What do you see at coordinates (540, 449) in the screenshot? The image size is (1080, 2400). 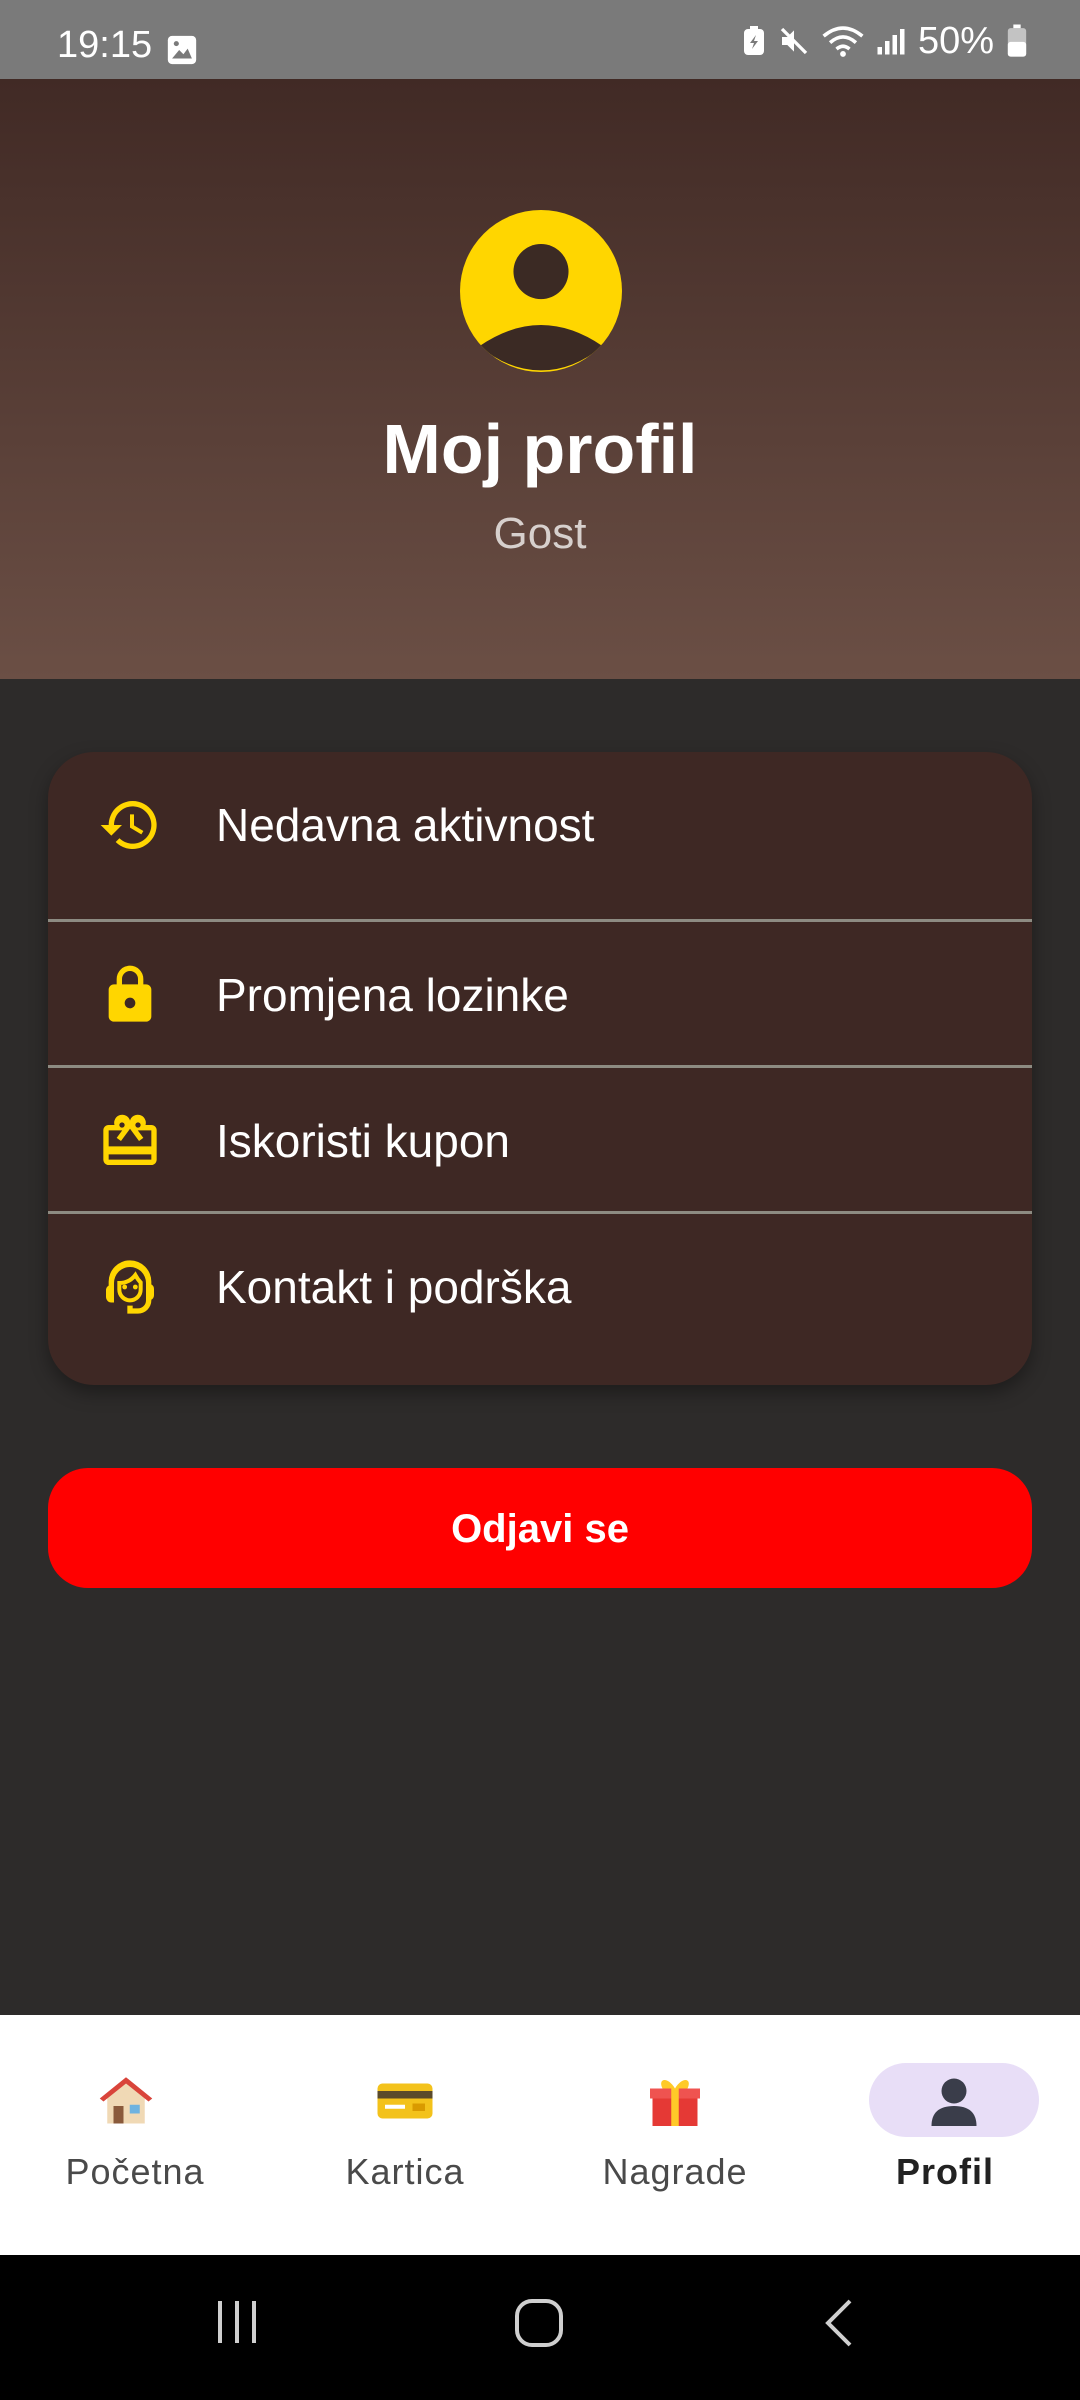 I see `page-title: Moj profil` at bounding box center [540, 449].